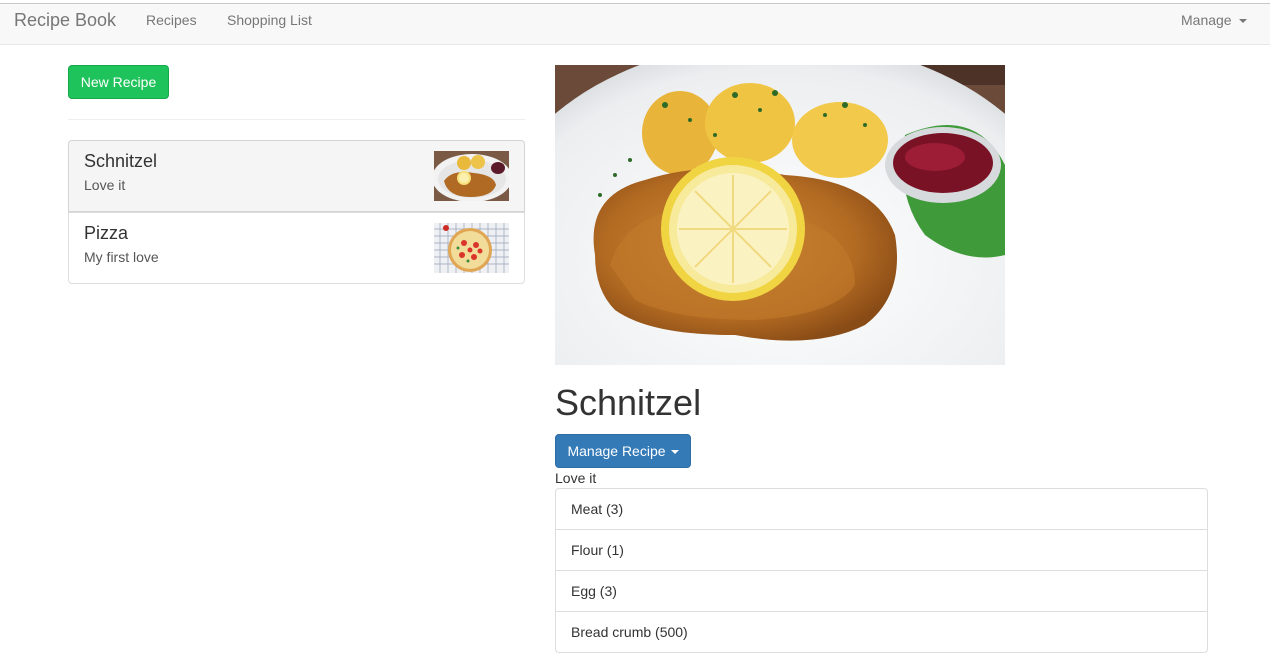  What do you see at coordinates (881, 509) in the screenshot?
I see `ingredient-item: Meat (3)` at bounding box center [881, 509].